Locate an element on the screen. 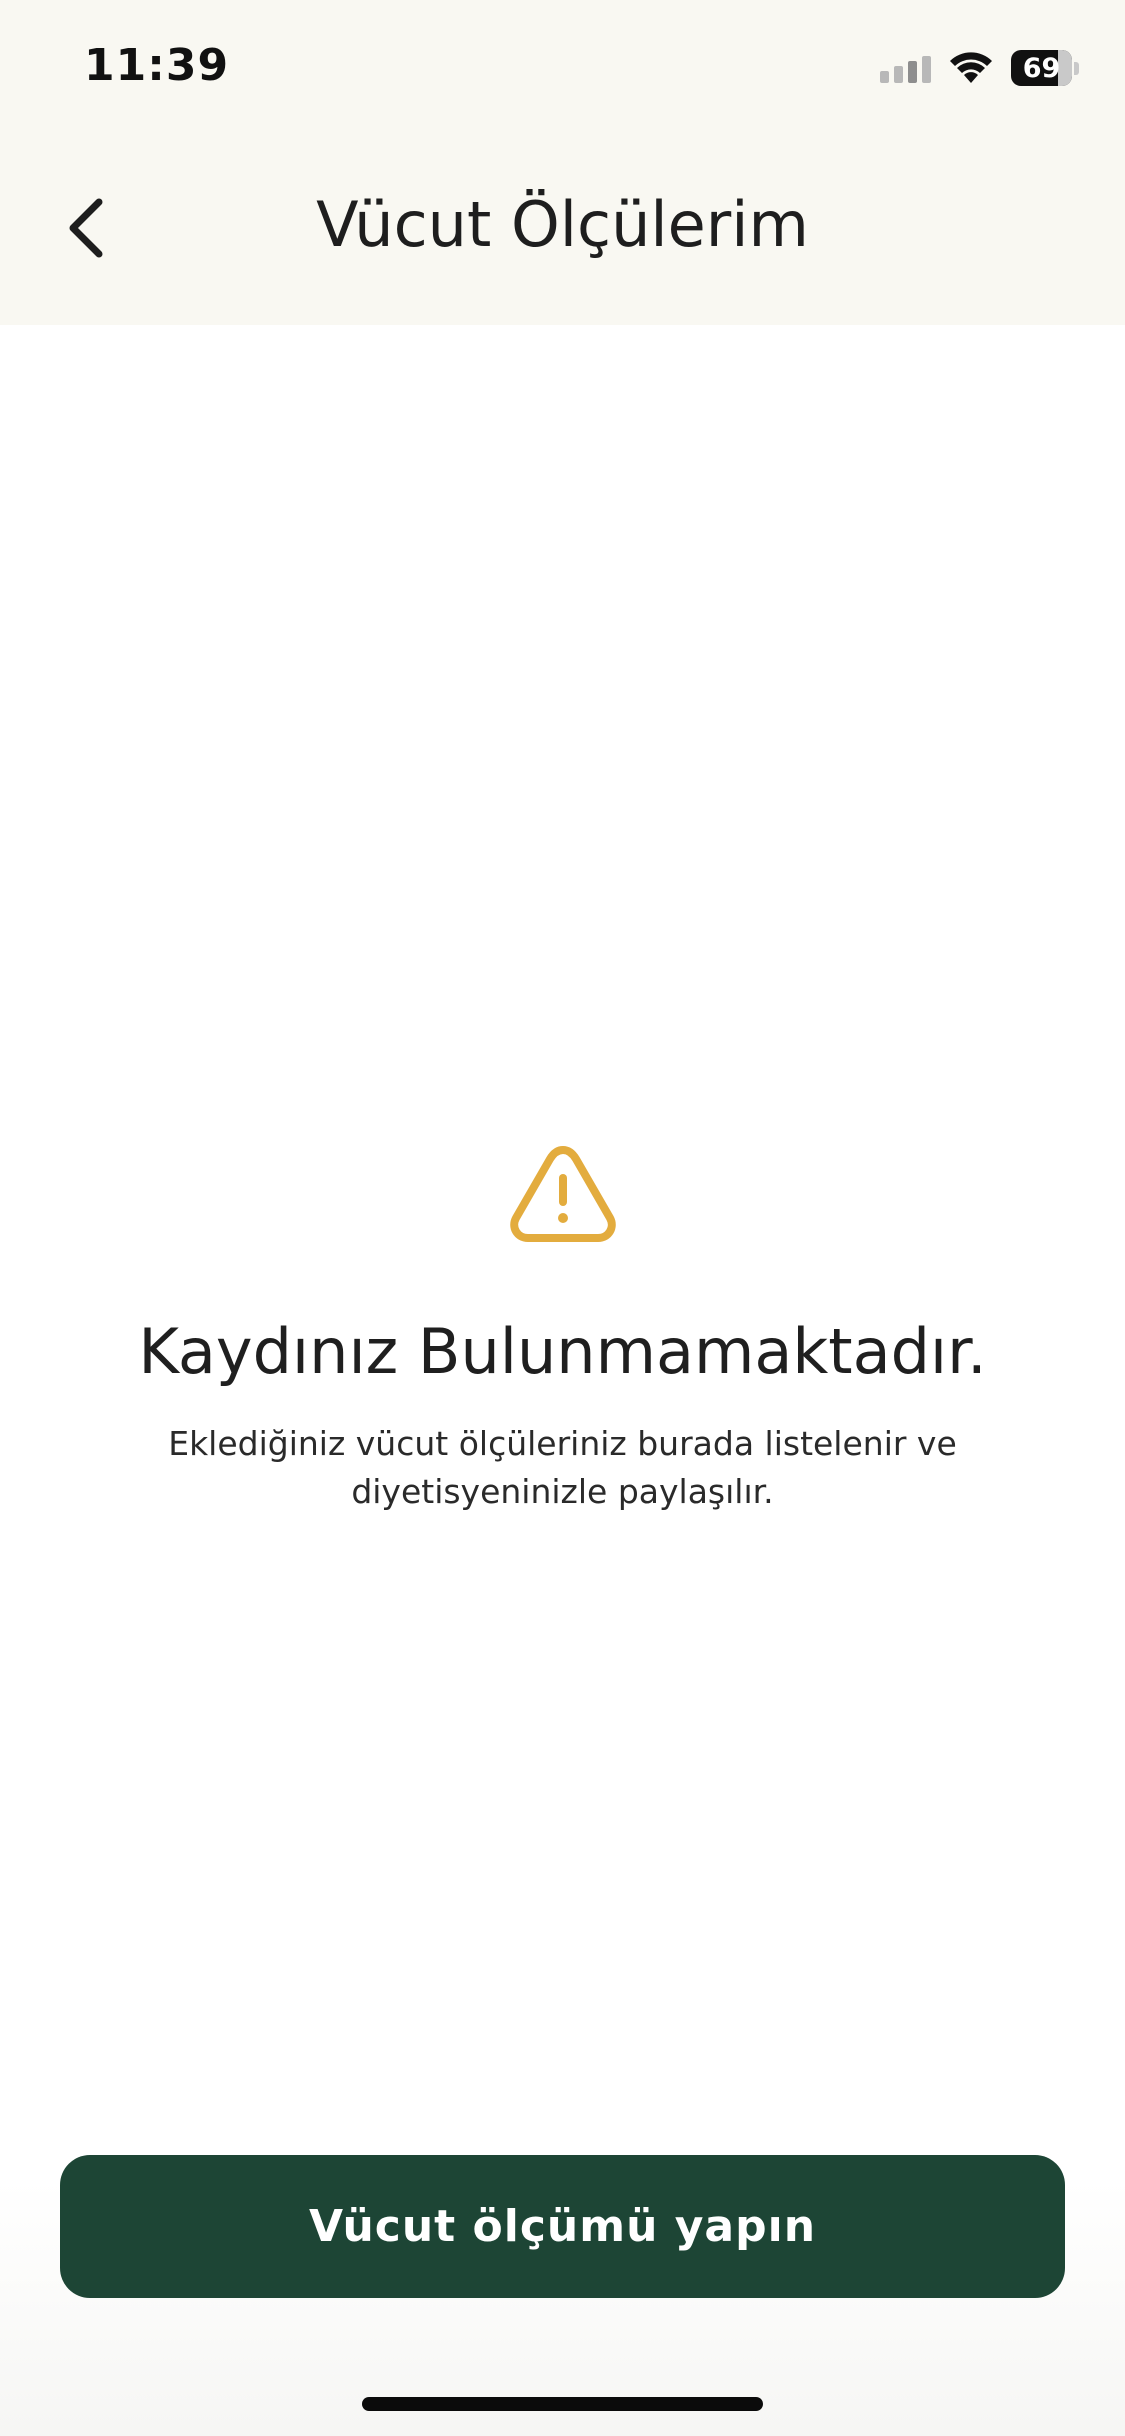  top-area: 11:39 69 Vücut Ölçülerim is located at coordinates (562, 162).